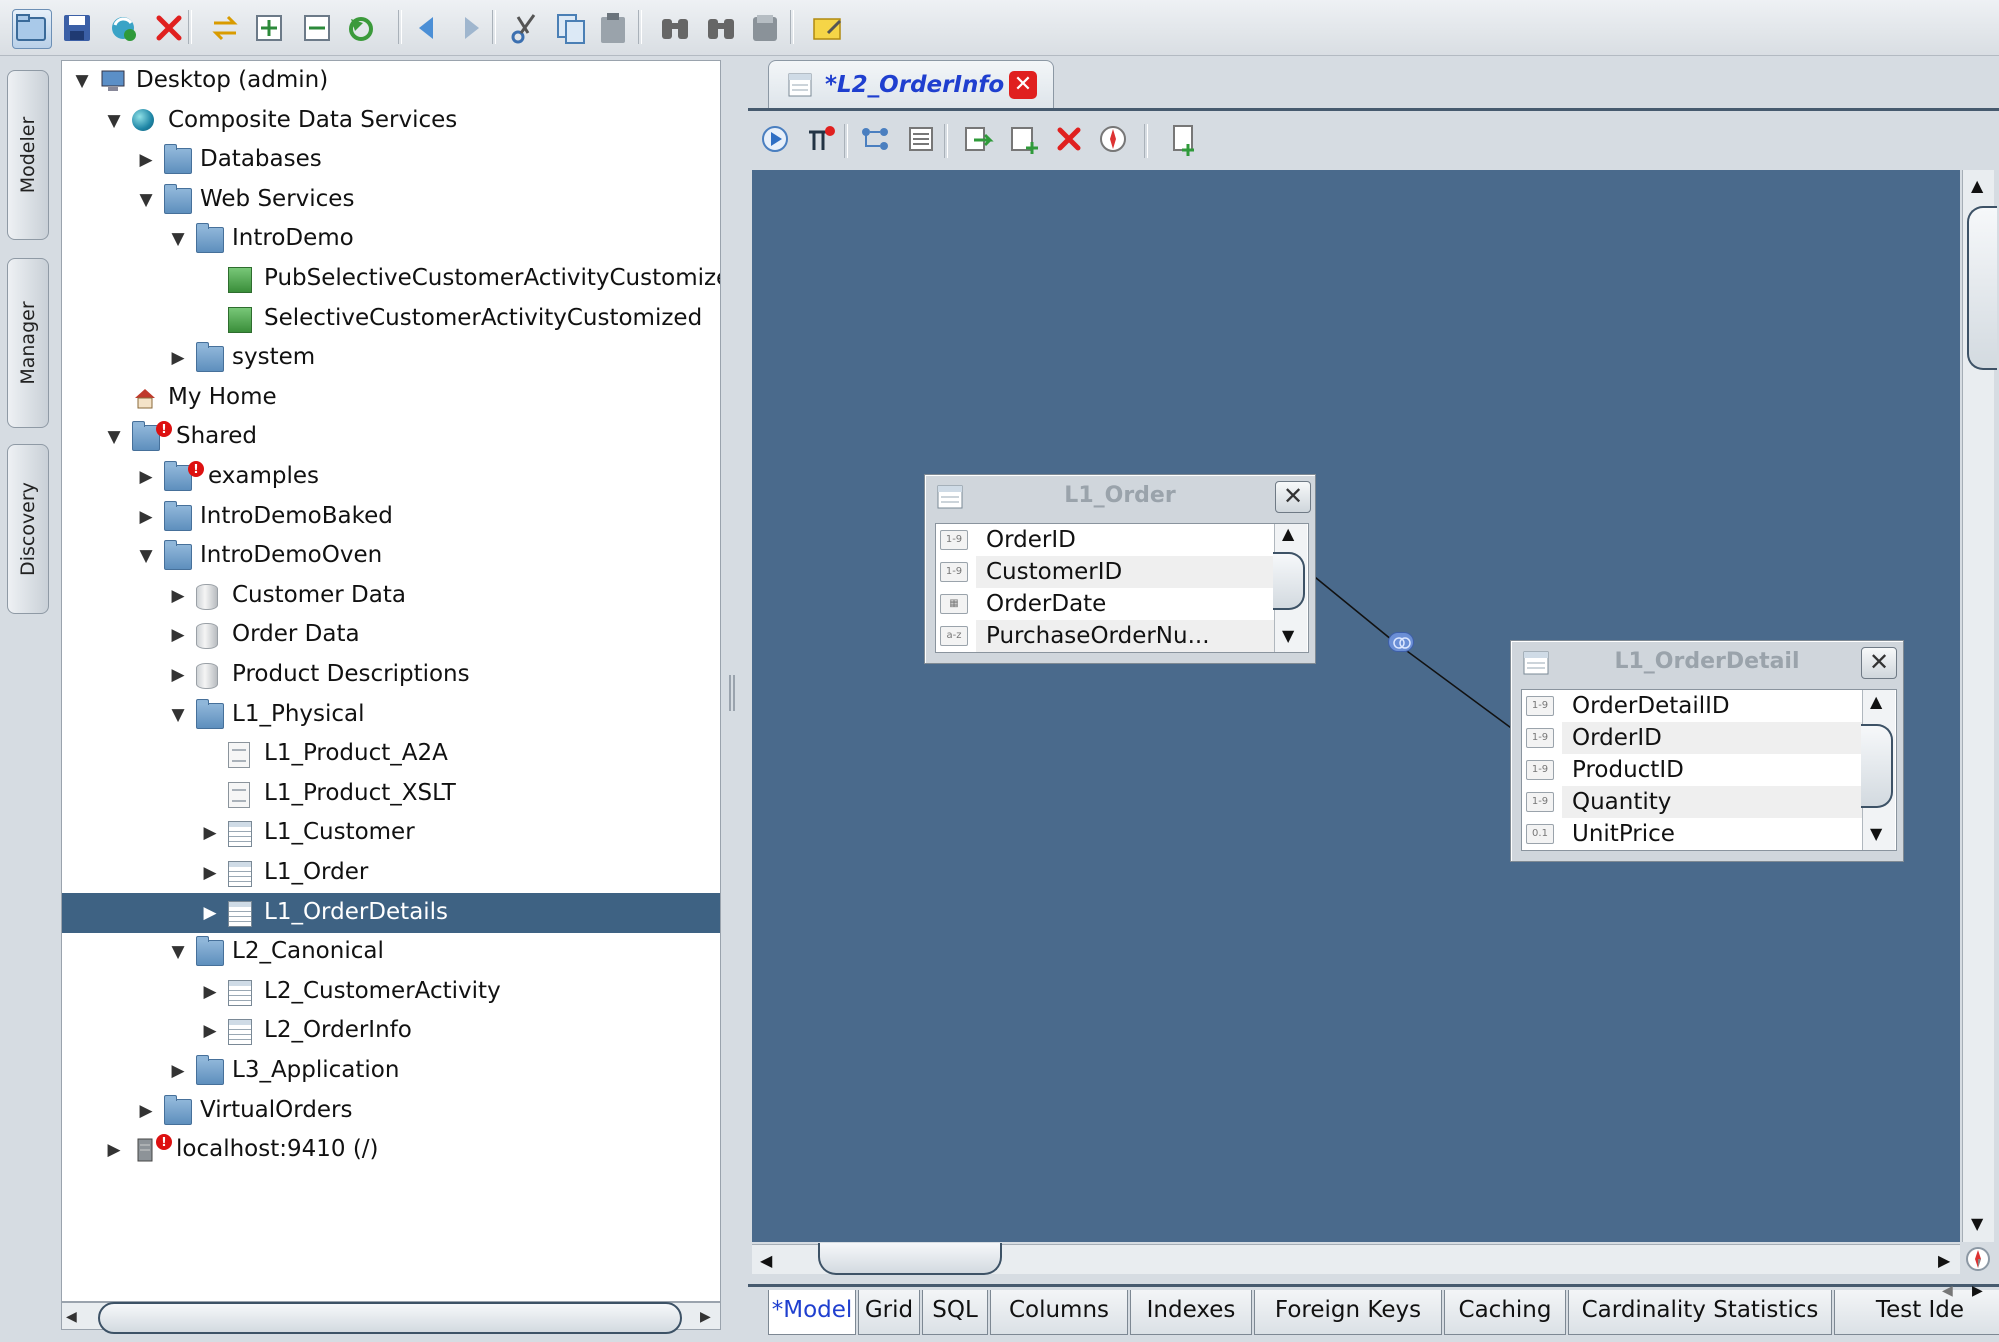  Describe the element at coordinates (910, 1259) in the screenshot. I see `canvas-hscroll-thumb` at that location.